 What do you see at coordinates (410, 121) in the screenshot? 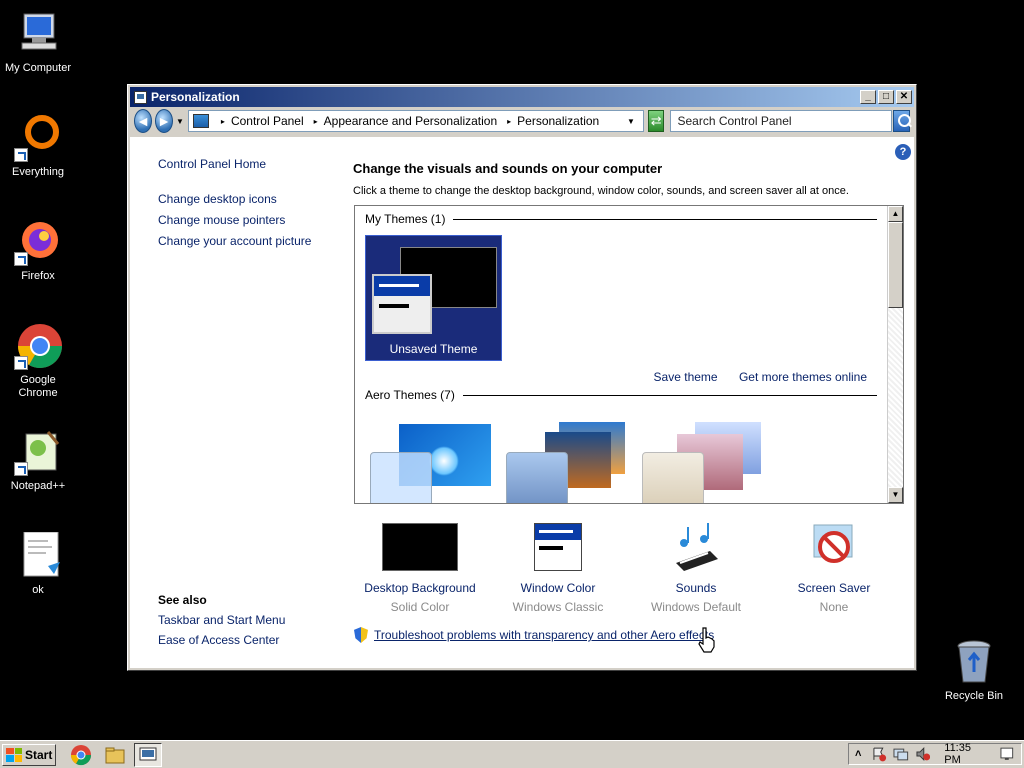
I see `breadcrumb-appearance: Appearance and Personalization` at bounding box center [410, 121].